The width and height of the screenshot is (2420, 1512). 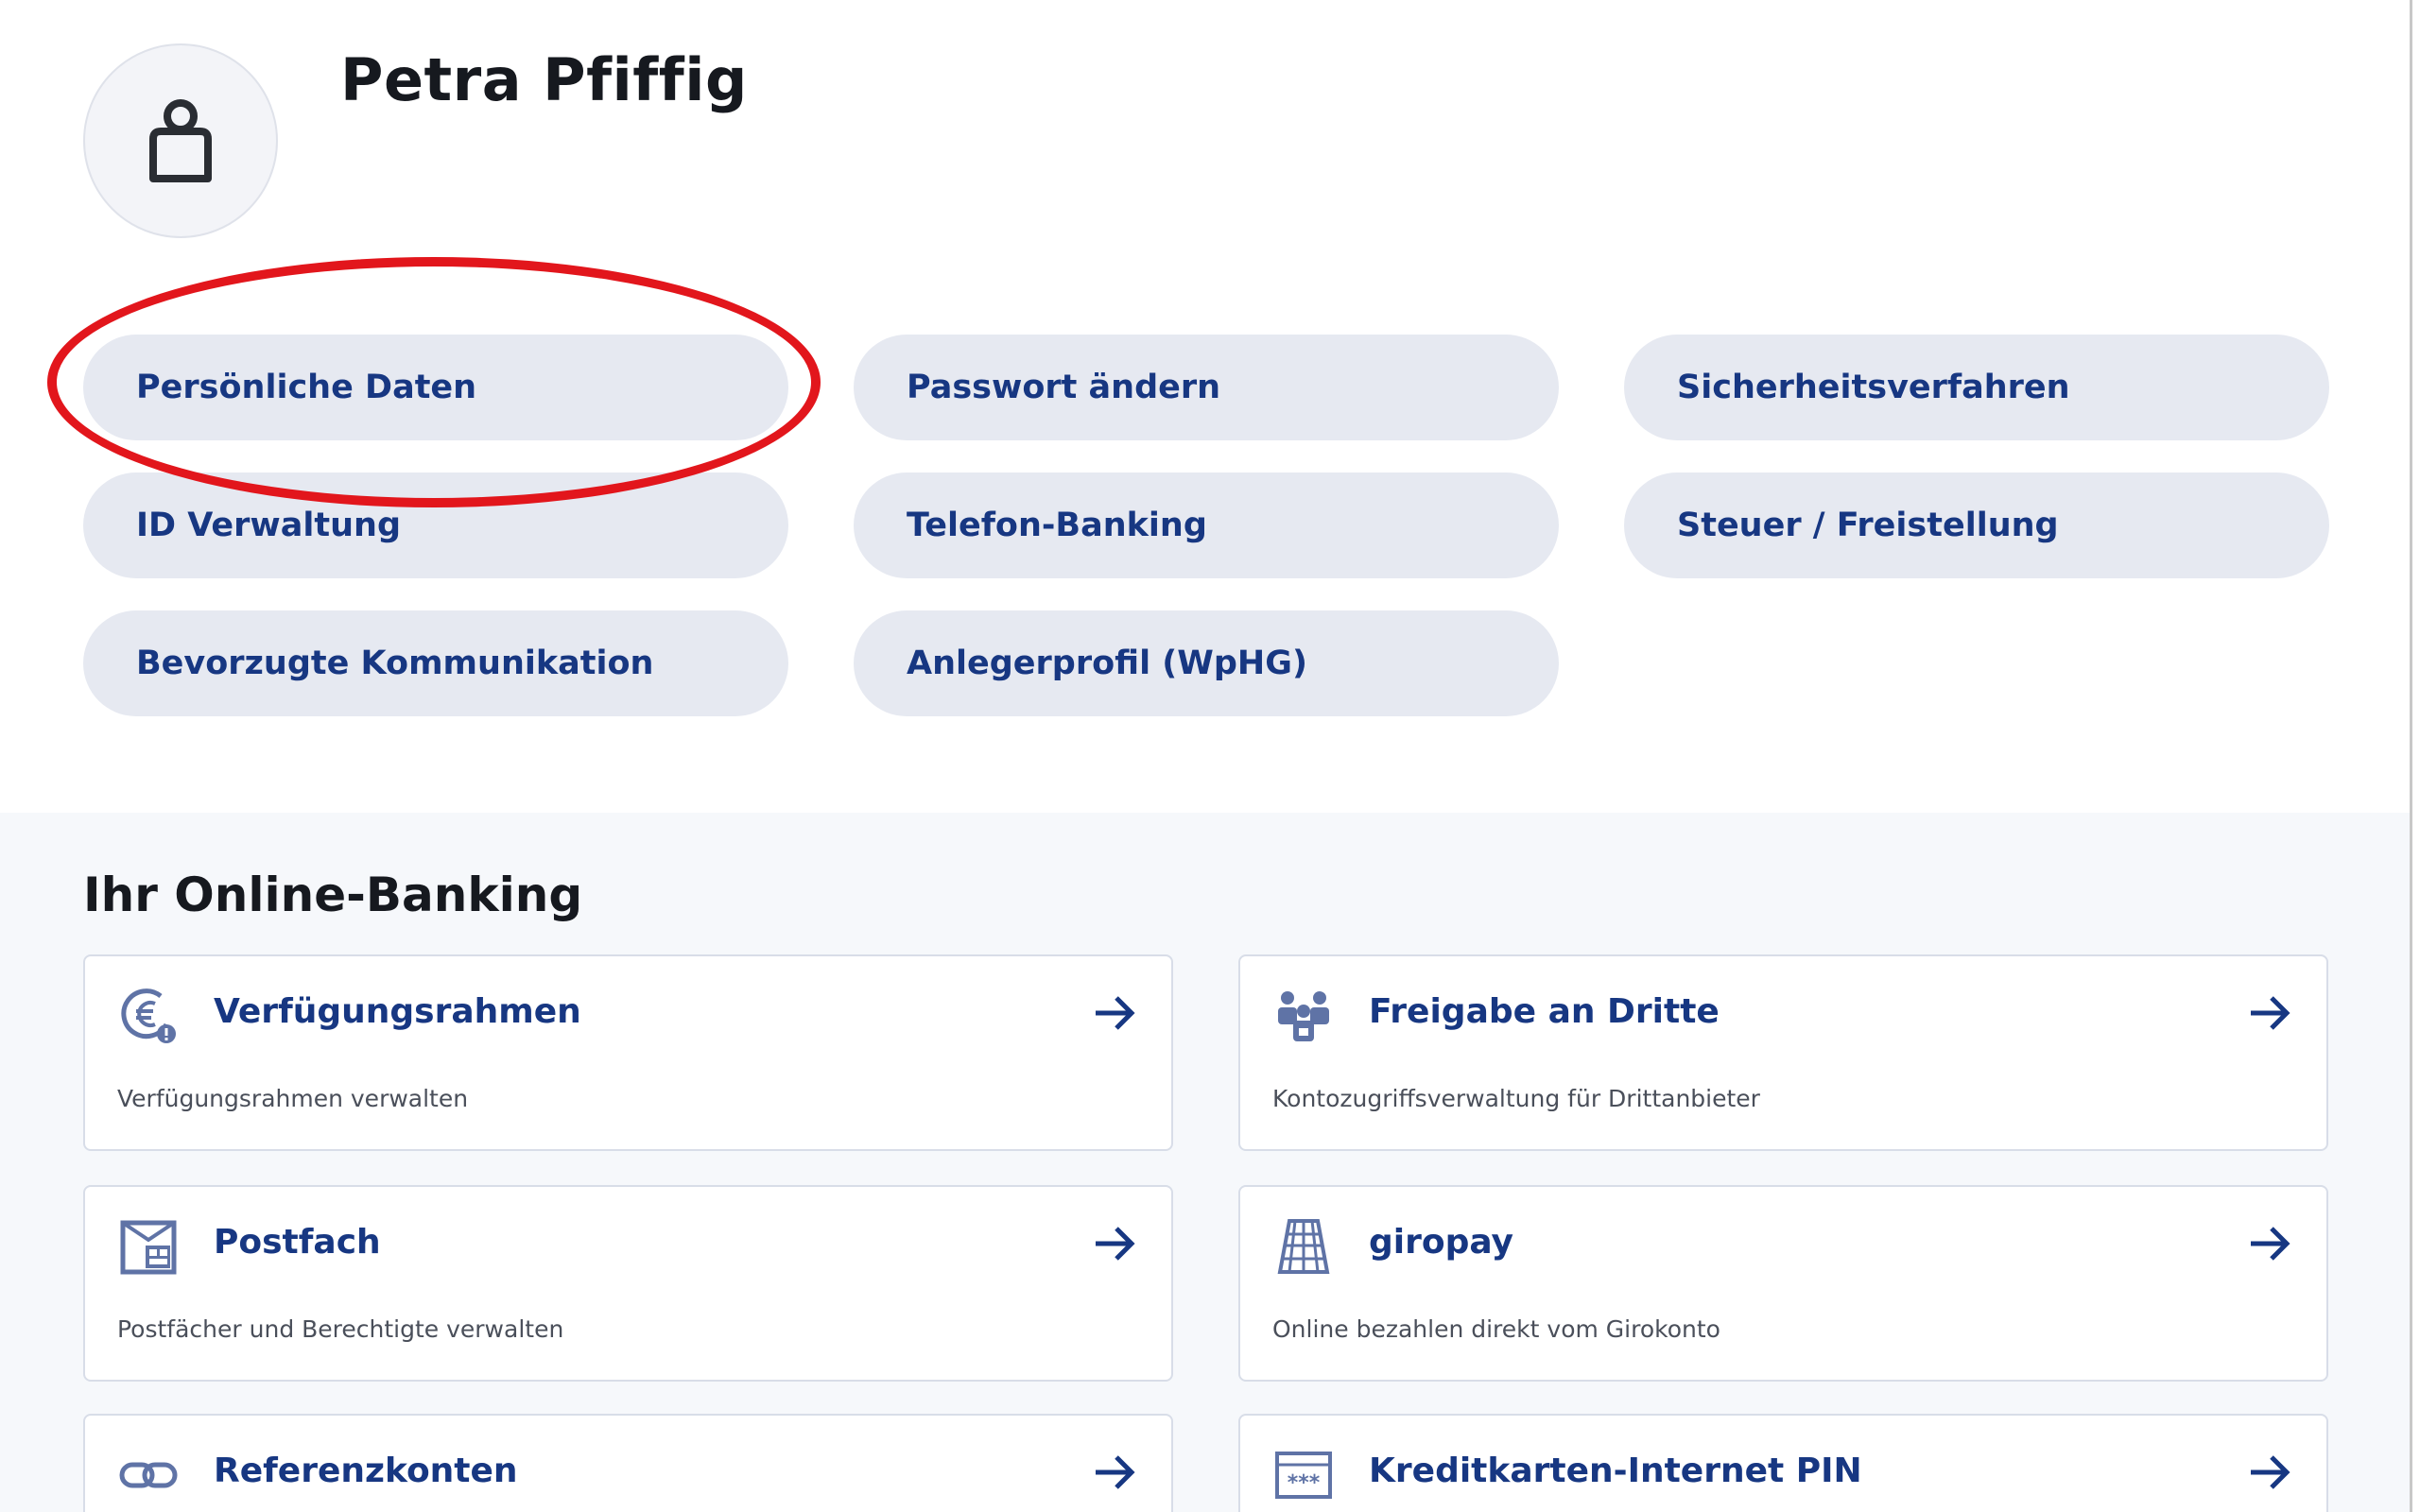 What do you see at coordinates (435, 525) in the screenshot?
I see `id-management-button: ID Verwaltung` at bounding box center [435, 525].